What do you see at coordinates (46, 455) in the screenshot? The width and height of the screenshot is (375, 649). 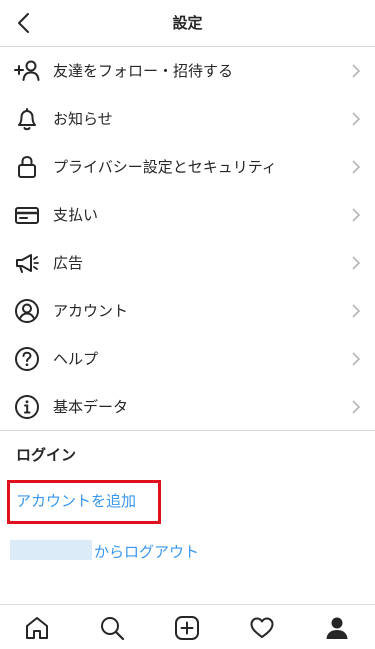 I see `login-section-title: ログイン` at bounding box center [46, 455].